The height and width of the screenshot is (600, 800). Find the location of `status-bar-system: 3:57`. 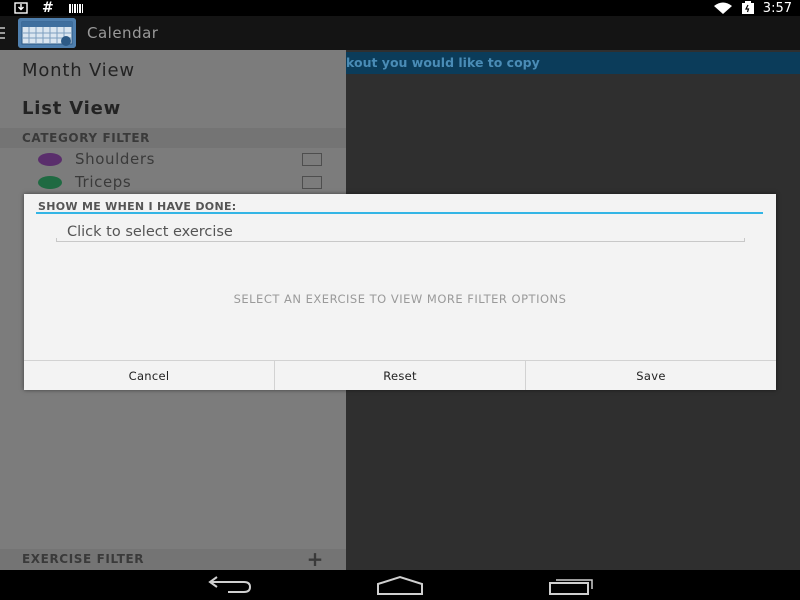

status-bar-system: 3:57 is located at coordinates (752, 8).